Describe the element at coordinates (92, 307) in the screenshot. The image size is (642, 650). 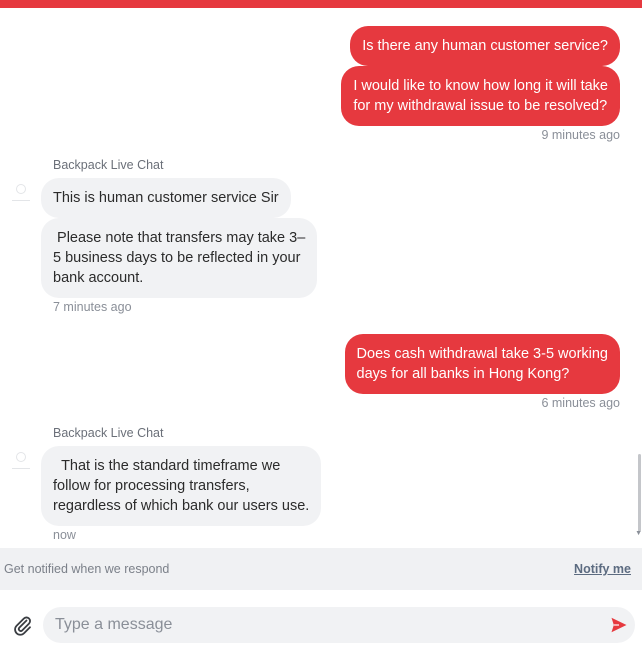
I see `message-timestamp: 7 minutes ago` at that location.